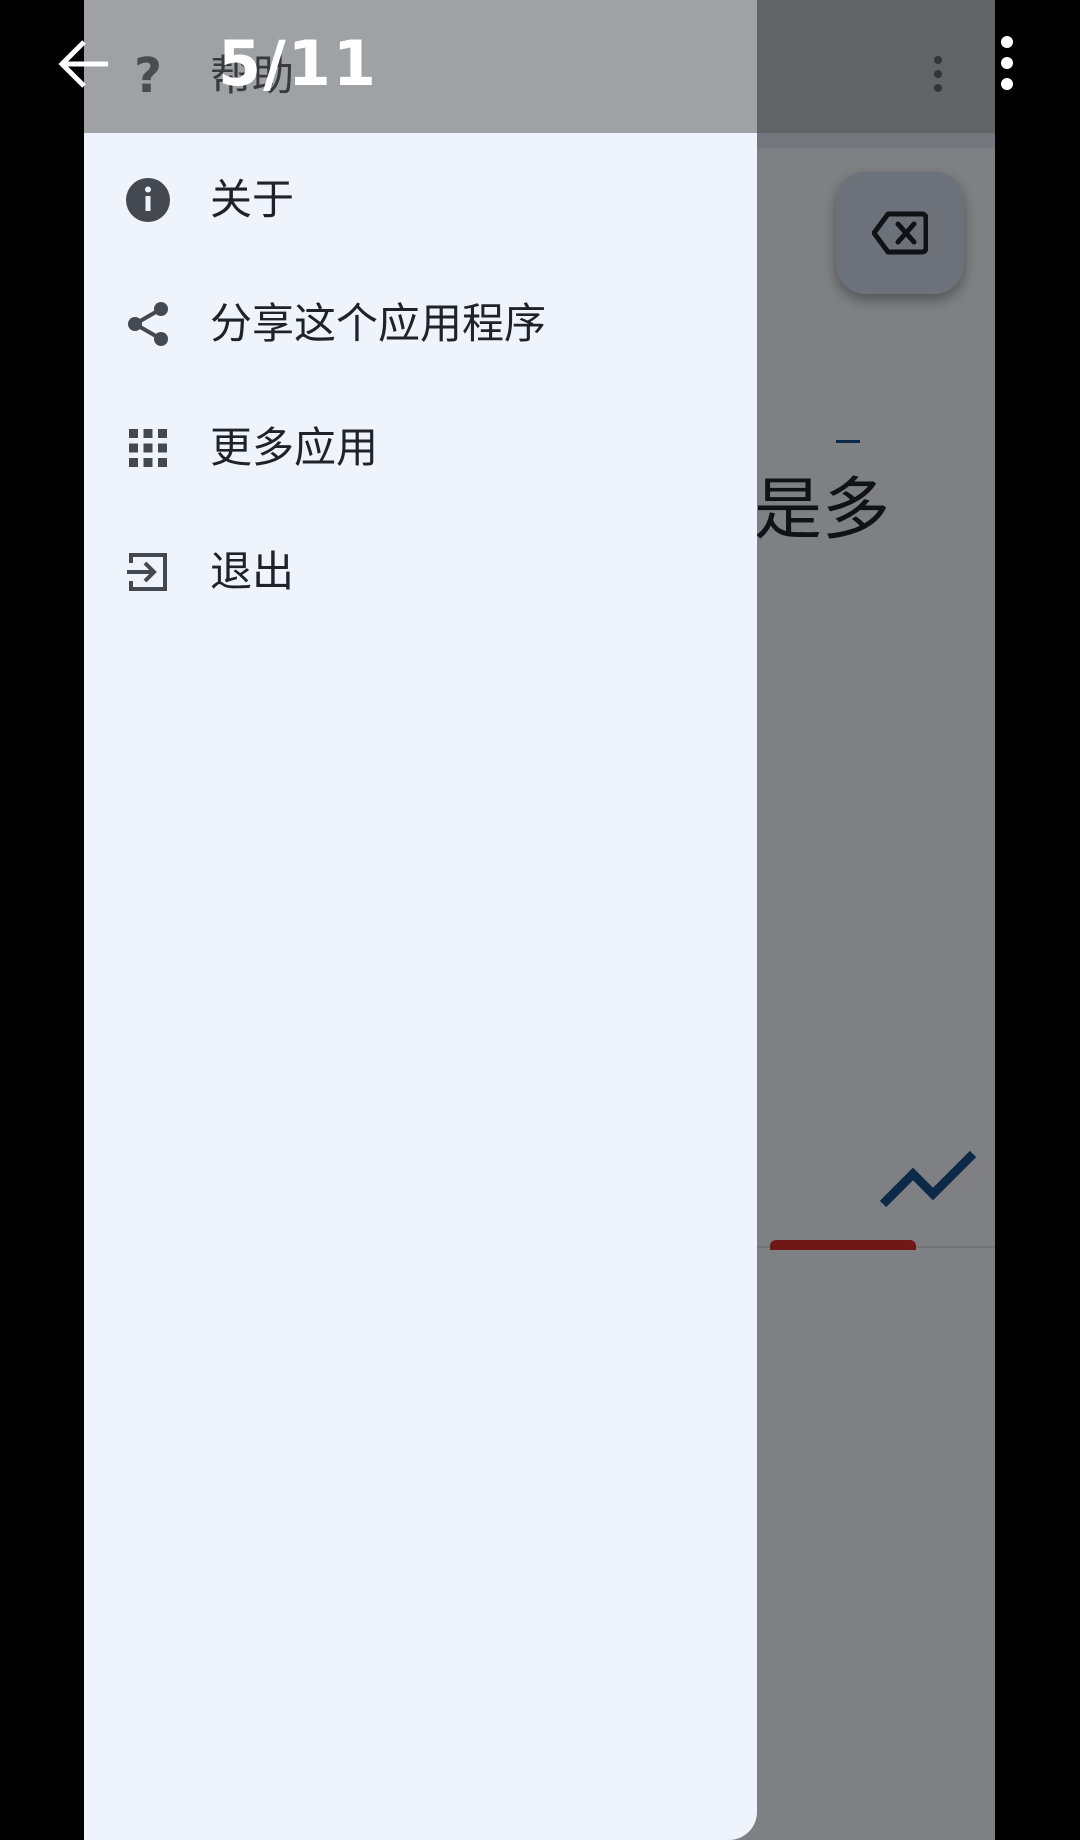  I want to click on drawer-item-exit: 退出, so click(420, 572).